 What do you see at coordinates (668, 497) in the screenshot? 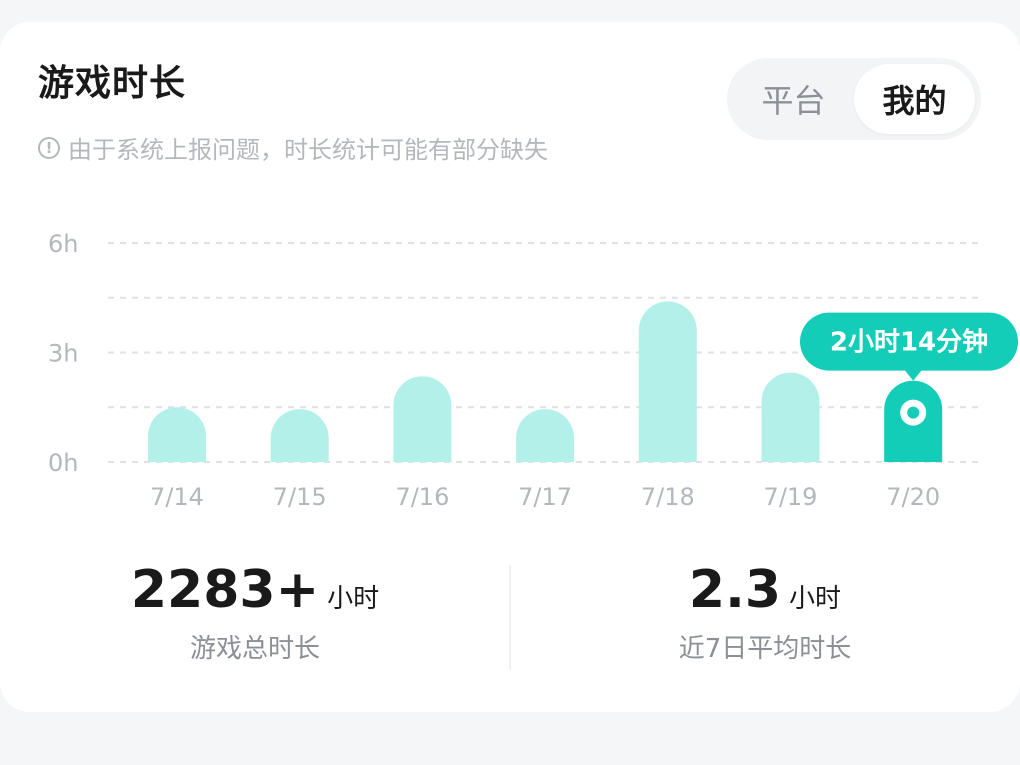
I see `x-tick-label: 7/18` at bounding box center [668, 497].